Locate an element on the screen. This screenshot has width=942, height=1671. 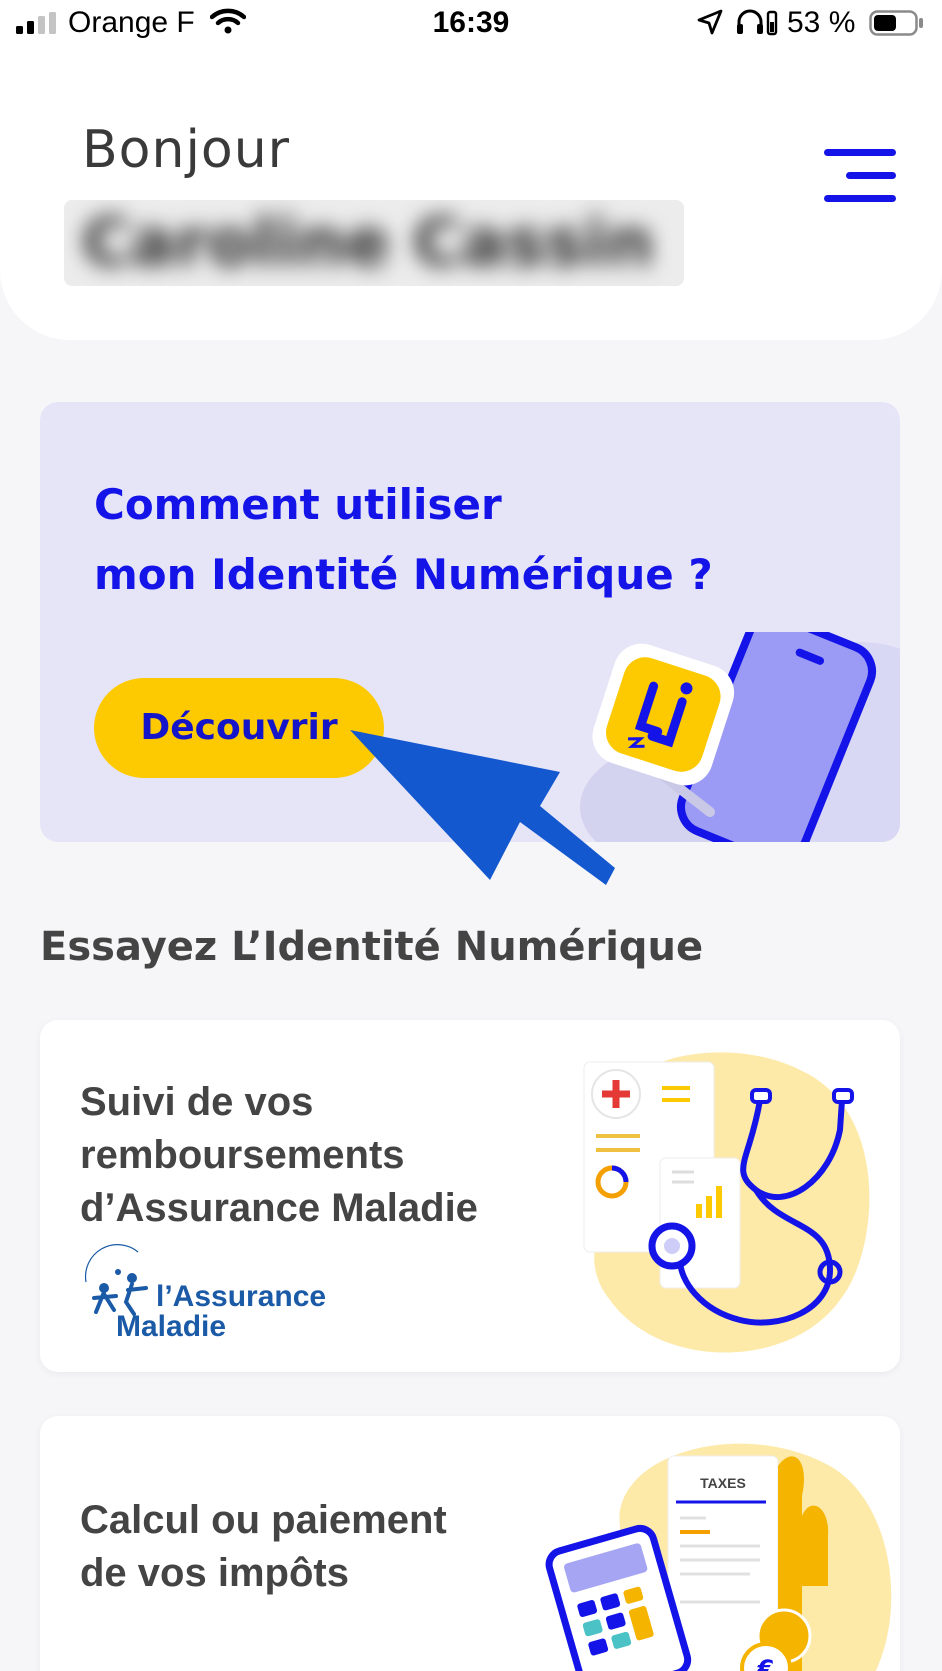
user-name-text: Caroline Cassin is located at coordinates (368, 242).